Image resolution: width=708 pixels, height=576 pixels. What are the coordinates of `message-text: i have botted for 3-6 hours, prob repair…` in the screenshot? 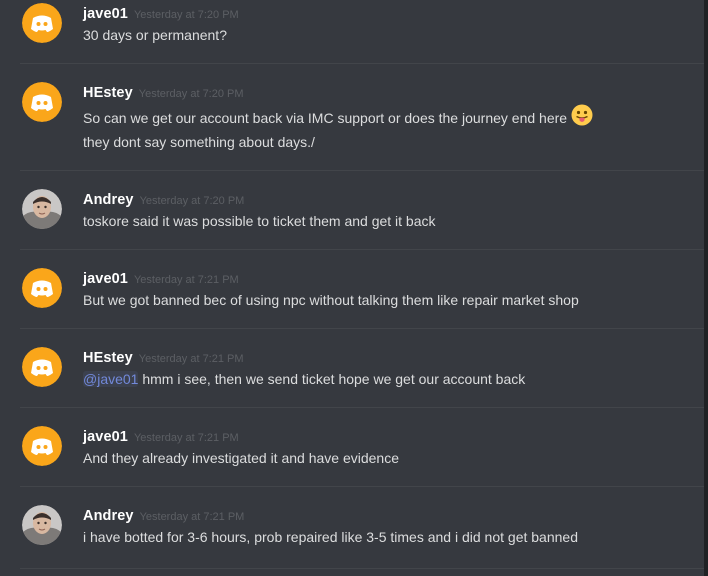 It's located at (330, 537).